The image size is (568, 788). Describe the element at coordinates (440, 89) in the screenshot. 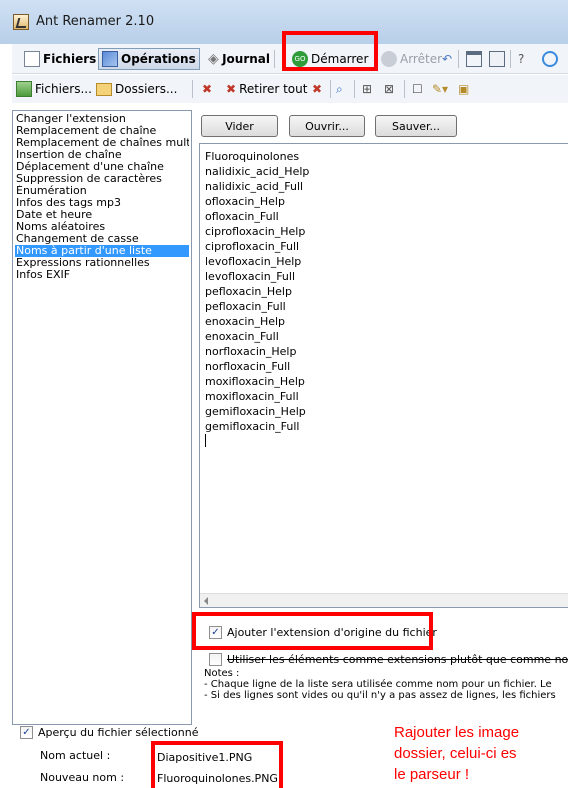

I see `folder-browse-icon: ✎▾` at that location.